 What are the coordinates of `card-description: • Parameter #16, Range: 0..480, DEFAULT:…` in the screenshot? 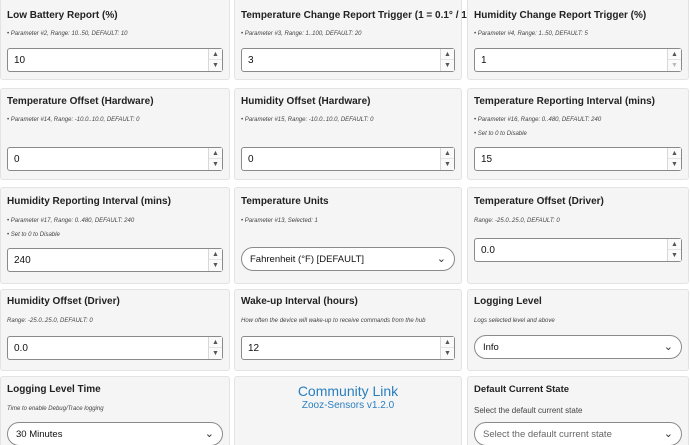 It's located at (538, 120).